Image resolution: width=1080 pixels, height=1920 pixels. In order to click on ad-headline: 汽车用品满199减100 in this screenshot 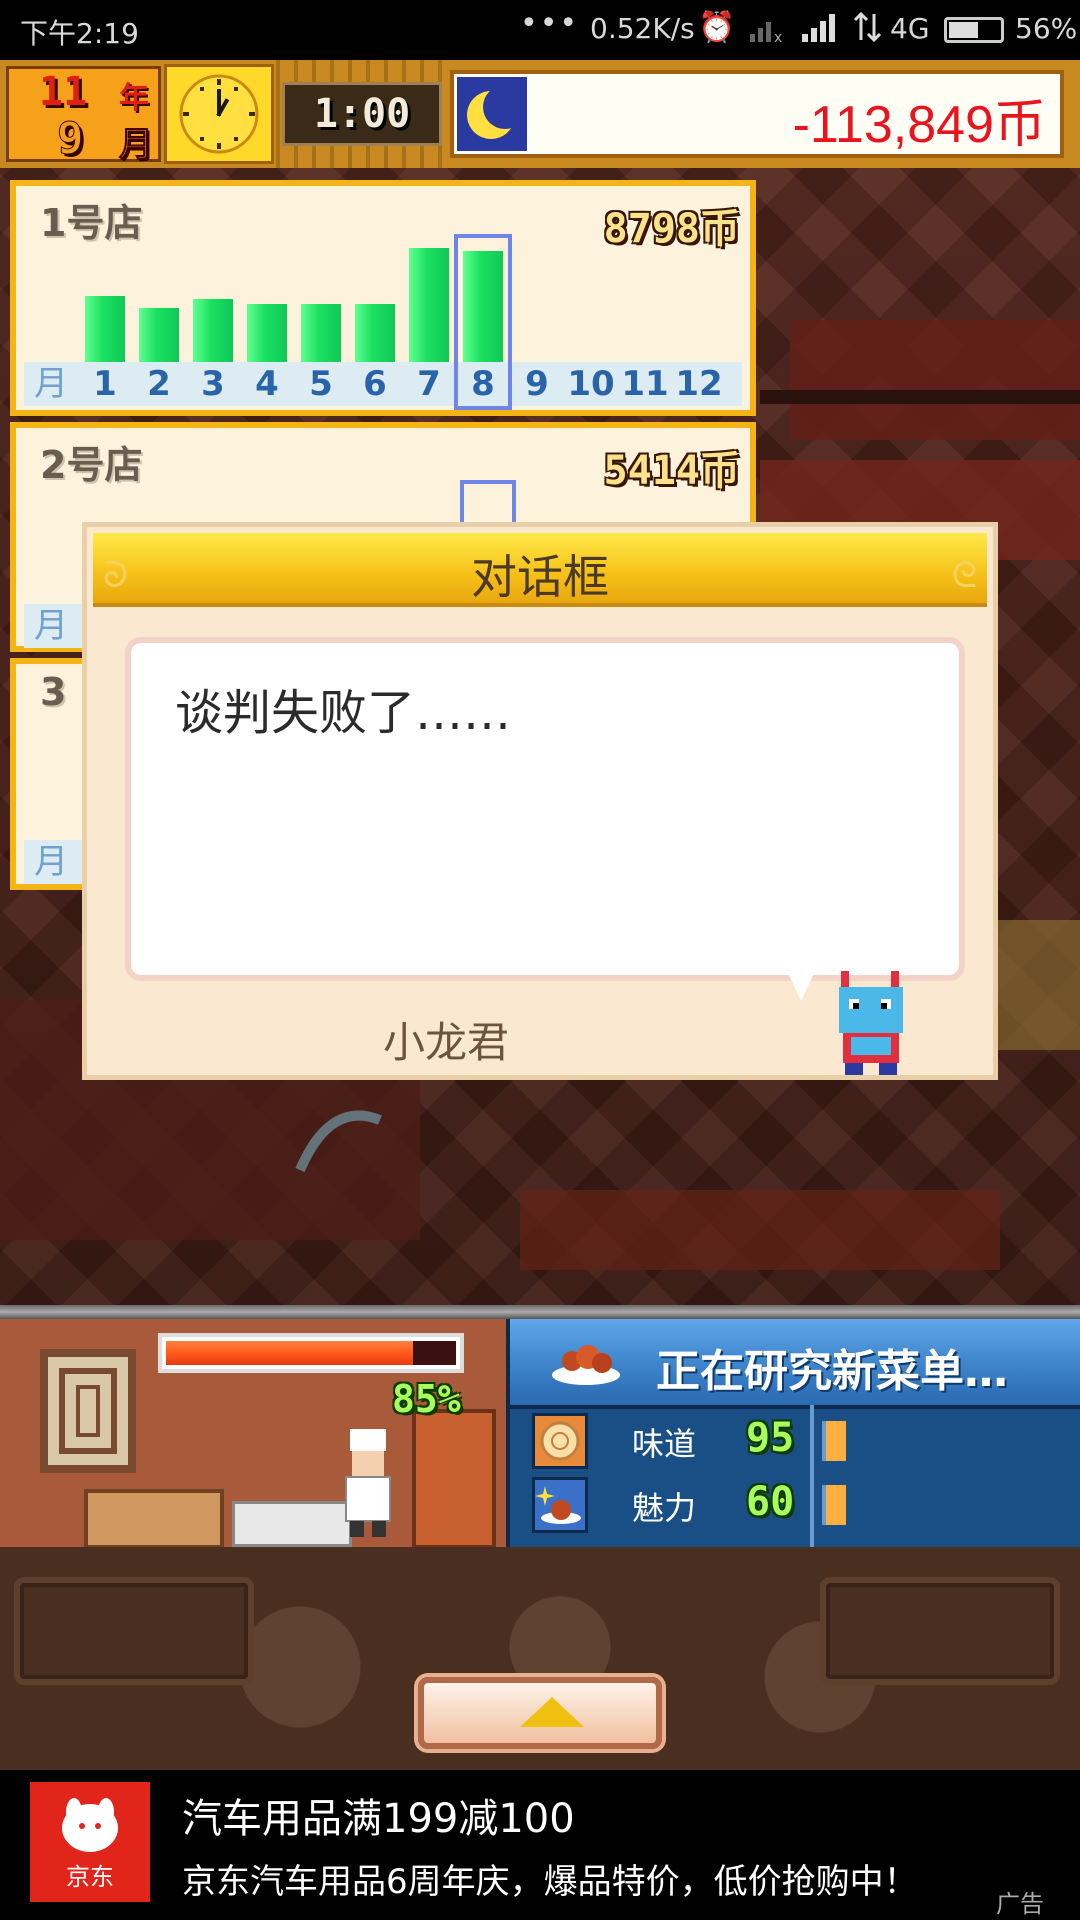, I will do `click(378, 1815)`.